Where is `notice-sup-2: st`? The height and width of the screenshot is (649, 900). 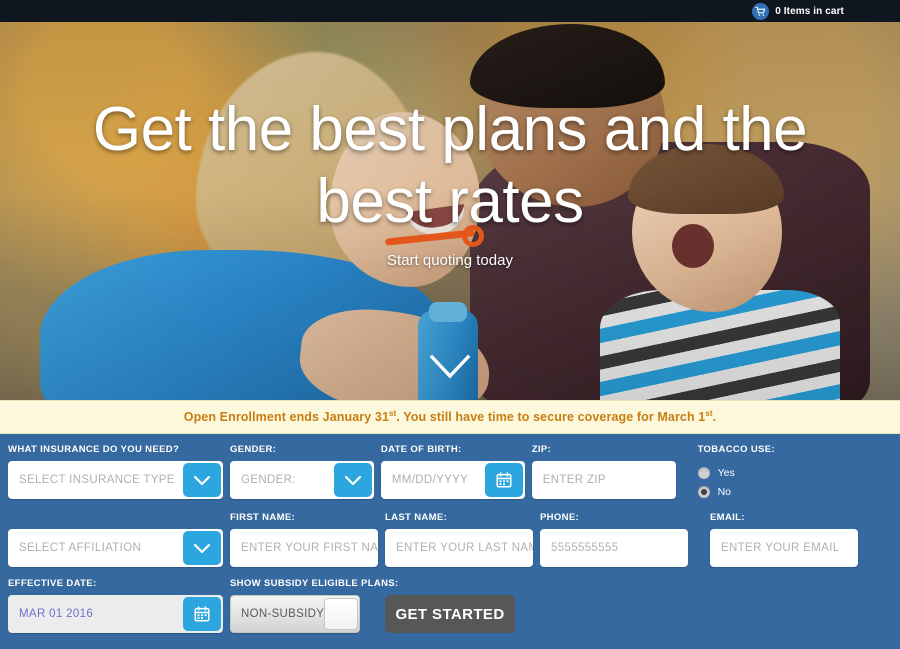
notice-sup-2: st is located at coordinates (709, 414).